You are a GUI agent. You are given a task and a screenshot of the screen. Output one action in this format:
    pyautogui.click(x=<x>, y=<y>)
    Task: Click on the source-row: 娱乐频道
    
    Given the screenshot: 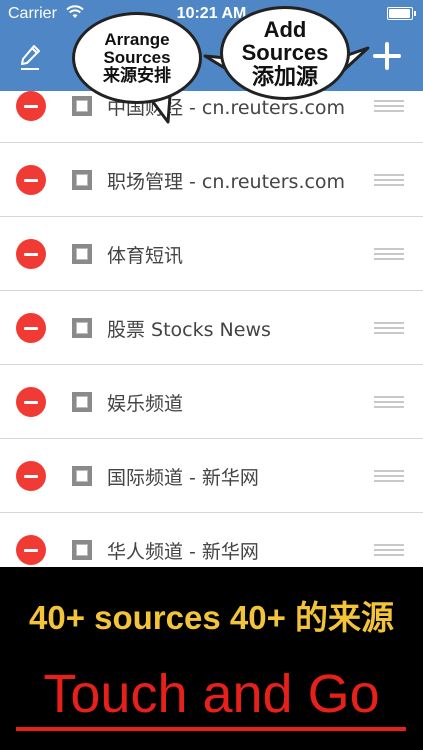 What is the action you would take?
    pyautogui.click(x=211, y=402)
    